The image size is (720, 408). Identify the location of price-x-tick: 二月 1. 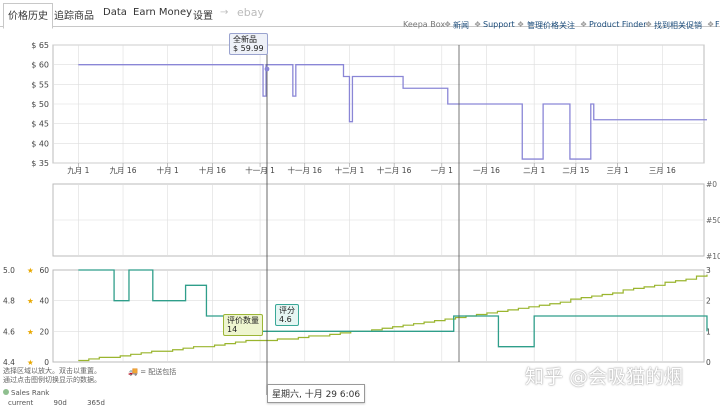
(534, 170).